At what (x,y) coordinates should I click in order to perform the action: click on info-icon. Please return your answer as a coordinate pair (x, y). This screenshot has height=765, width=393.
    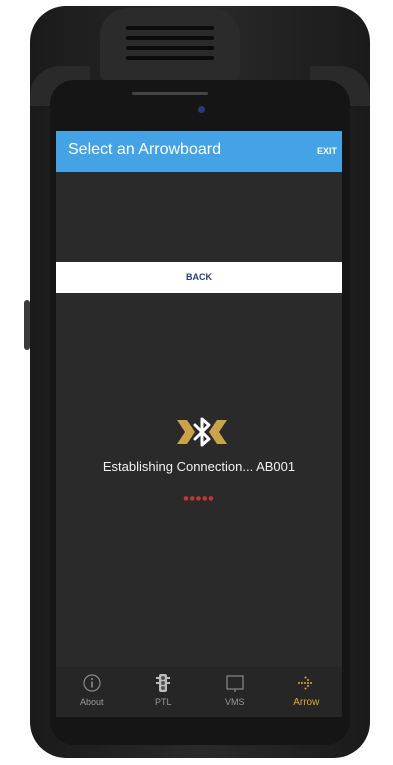
    Looking at the image, I should click on (92, 683).